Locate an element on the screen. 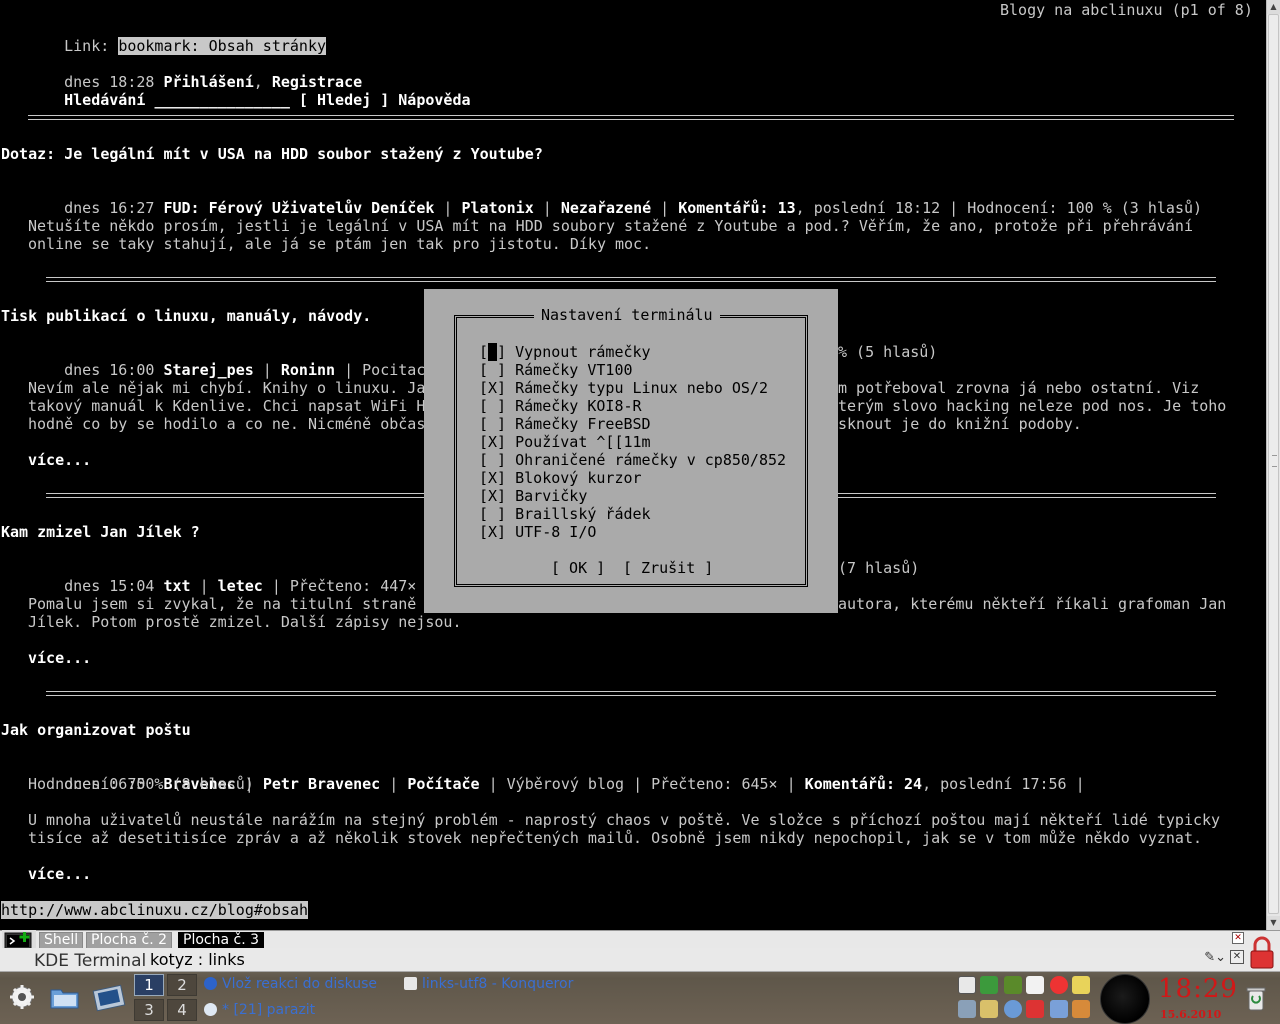 This screenshot has height=1024, width=1280. current-link: bookmark: Obsah stránky is located at coordinates (222, 46).